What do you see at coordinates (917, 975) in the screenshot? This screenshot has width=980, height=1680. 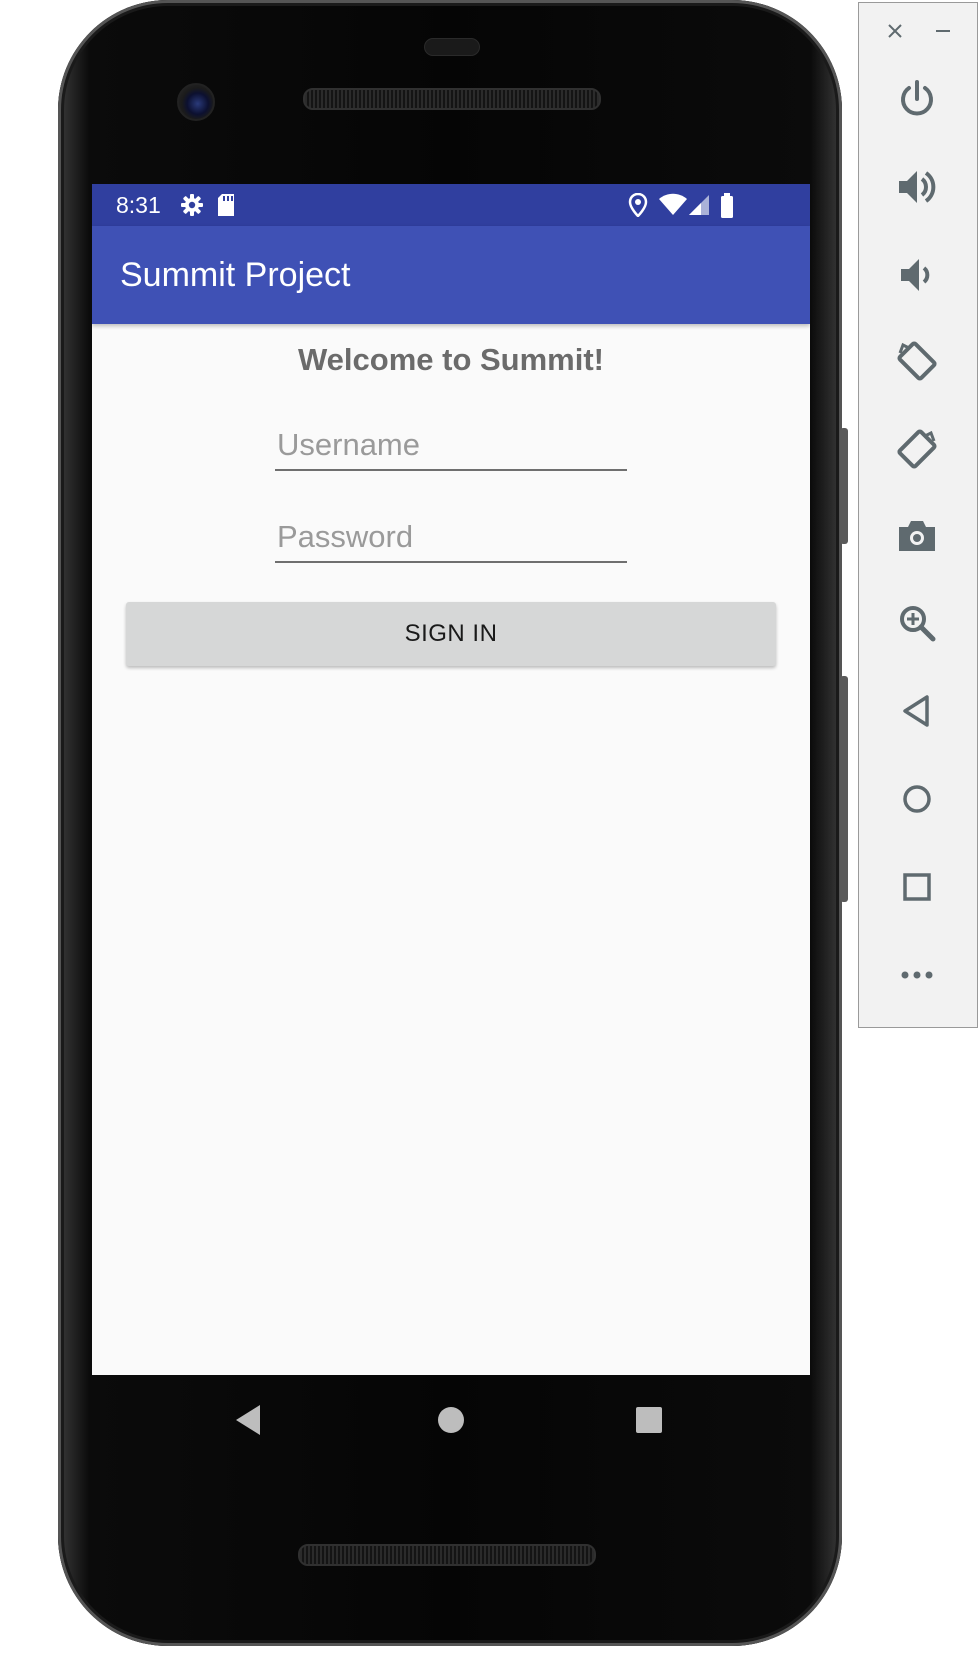 I see `more-icon` at bounding box center [917, 975].